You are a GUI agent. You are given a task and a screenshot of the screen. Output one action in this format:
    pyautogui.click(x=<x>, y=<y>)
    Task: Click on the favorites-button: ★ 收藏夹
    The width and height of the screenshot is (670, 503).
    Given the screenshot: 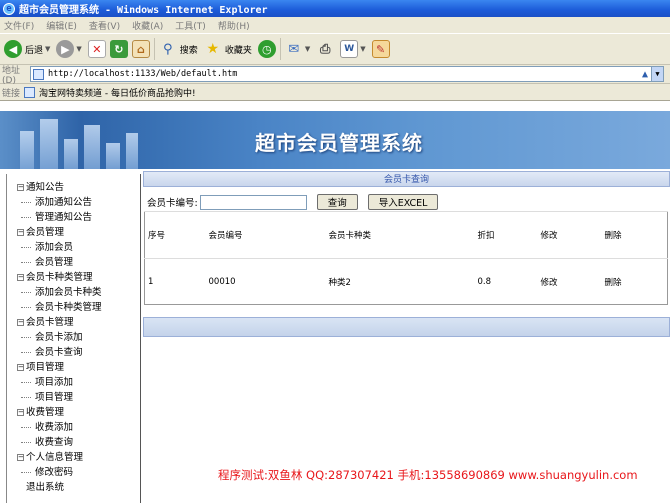 What is the action you would take?
    pyautogui.click(x=228, y=49)
    